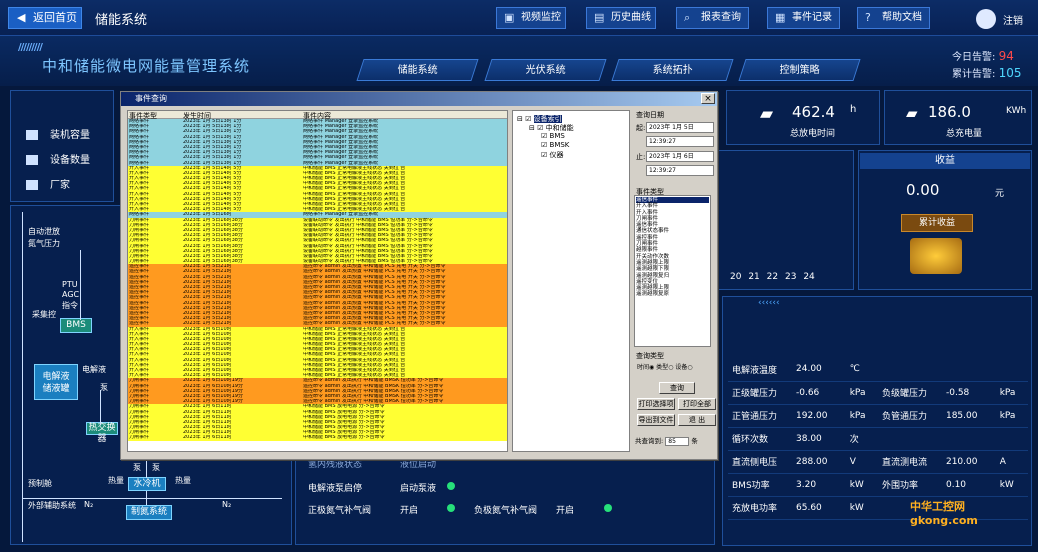 Image resolution: width=1038 pixels, height=552 pixels. I want to click on query-button: 查询, so click(677, 388).